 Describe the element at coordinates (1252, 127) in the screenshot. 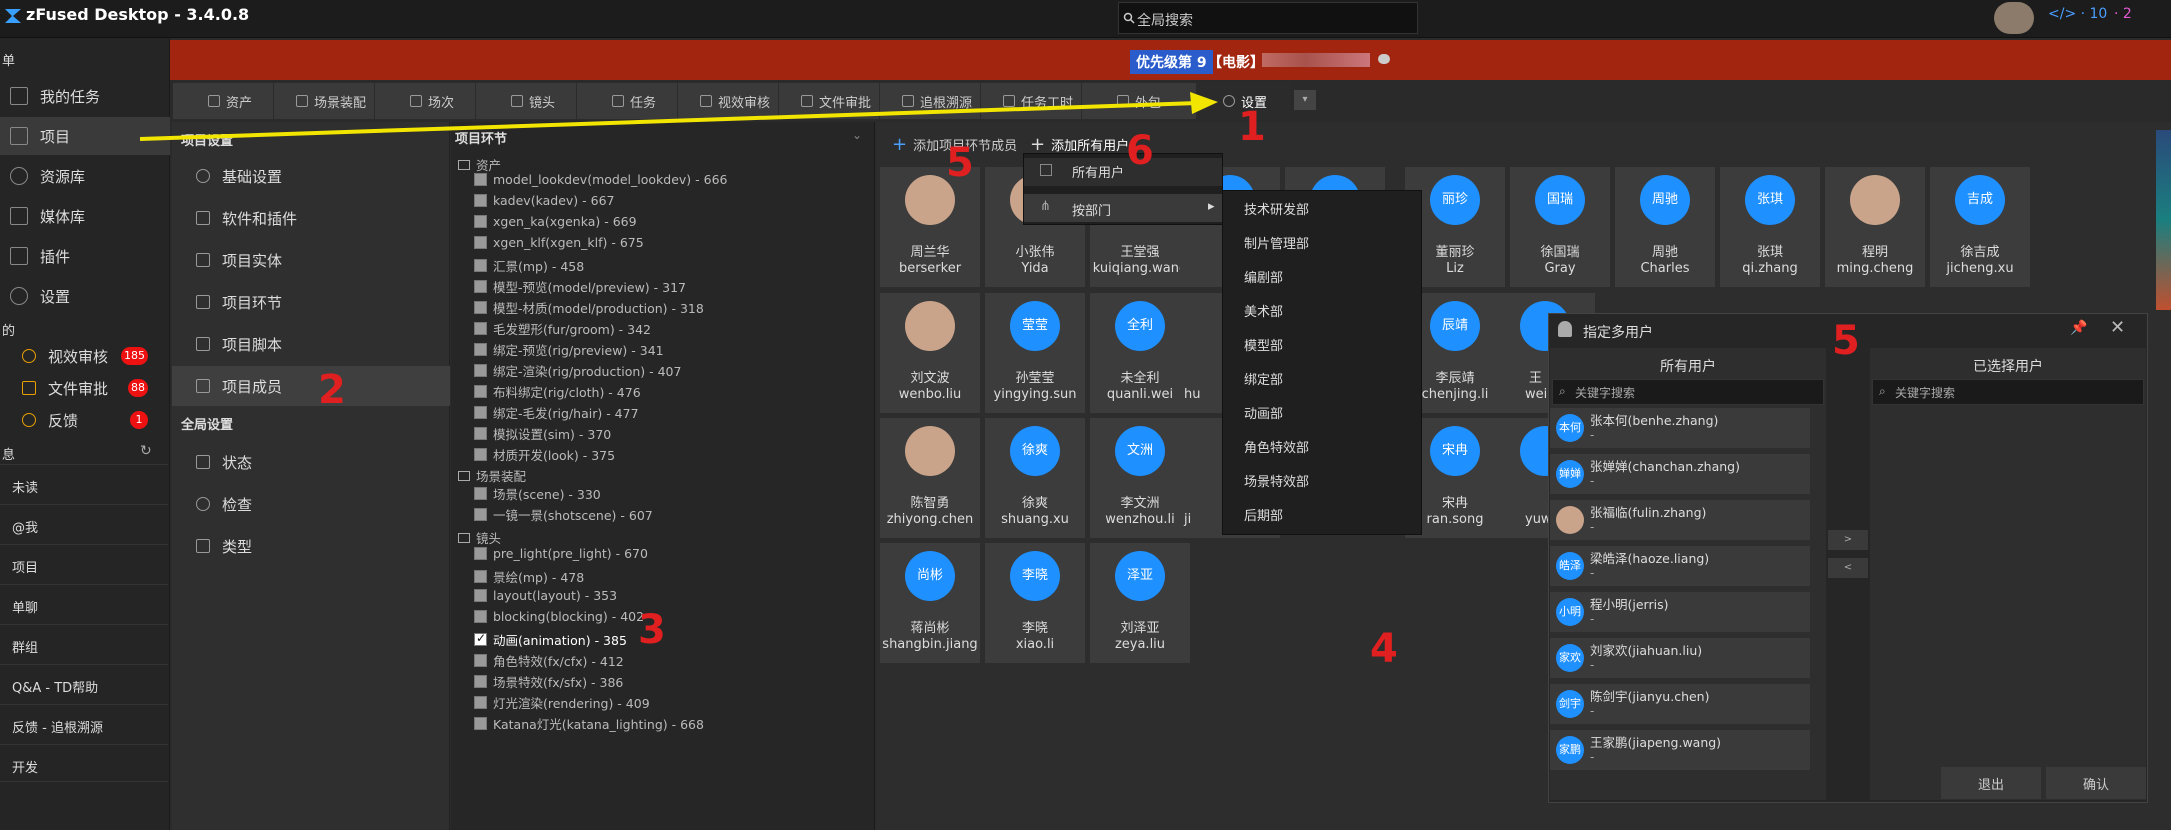

I see `annotation-1: 1` at that location.